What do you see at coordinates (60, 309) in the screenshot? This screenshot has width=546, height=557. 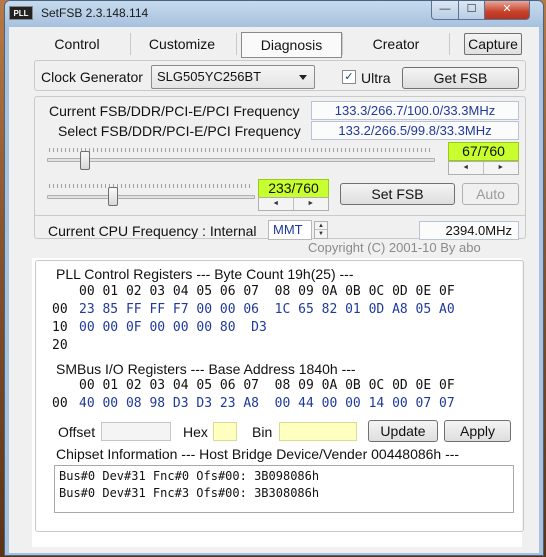 I see `pll-row-address: 00` at bounding box center [60, 309].